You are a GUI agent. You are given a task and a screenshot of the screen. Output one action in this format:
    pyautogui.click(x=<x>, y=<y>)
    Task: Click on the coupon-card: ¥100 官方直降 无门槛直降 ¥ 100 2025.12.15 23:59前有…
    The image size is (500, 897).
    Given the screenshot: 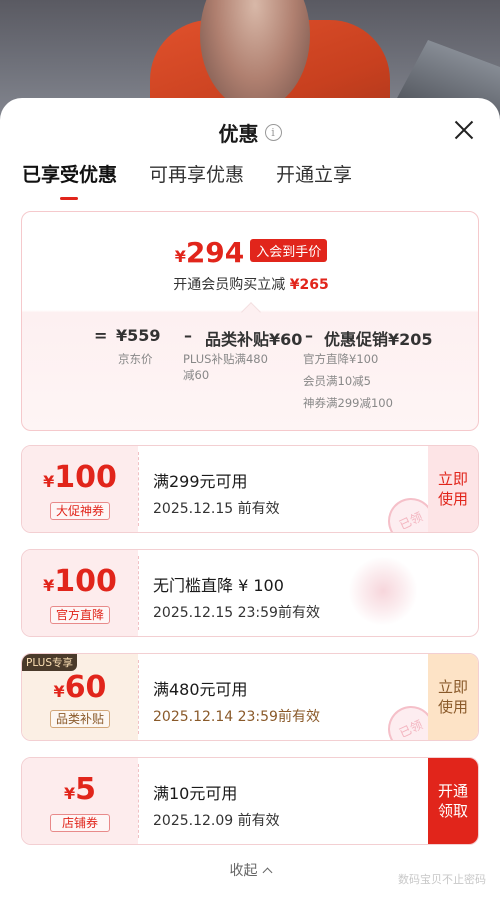 What is the action you would take?
    pyautogui.click(x=250, y=593)
    